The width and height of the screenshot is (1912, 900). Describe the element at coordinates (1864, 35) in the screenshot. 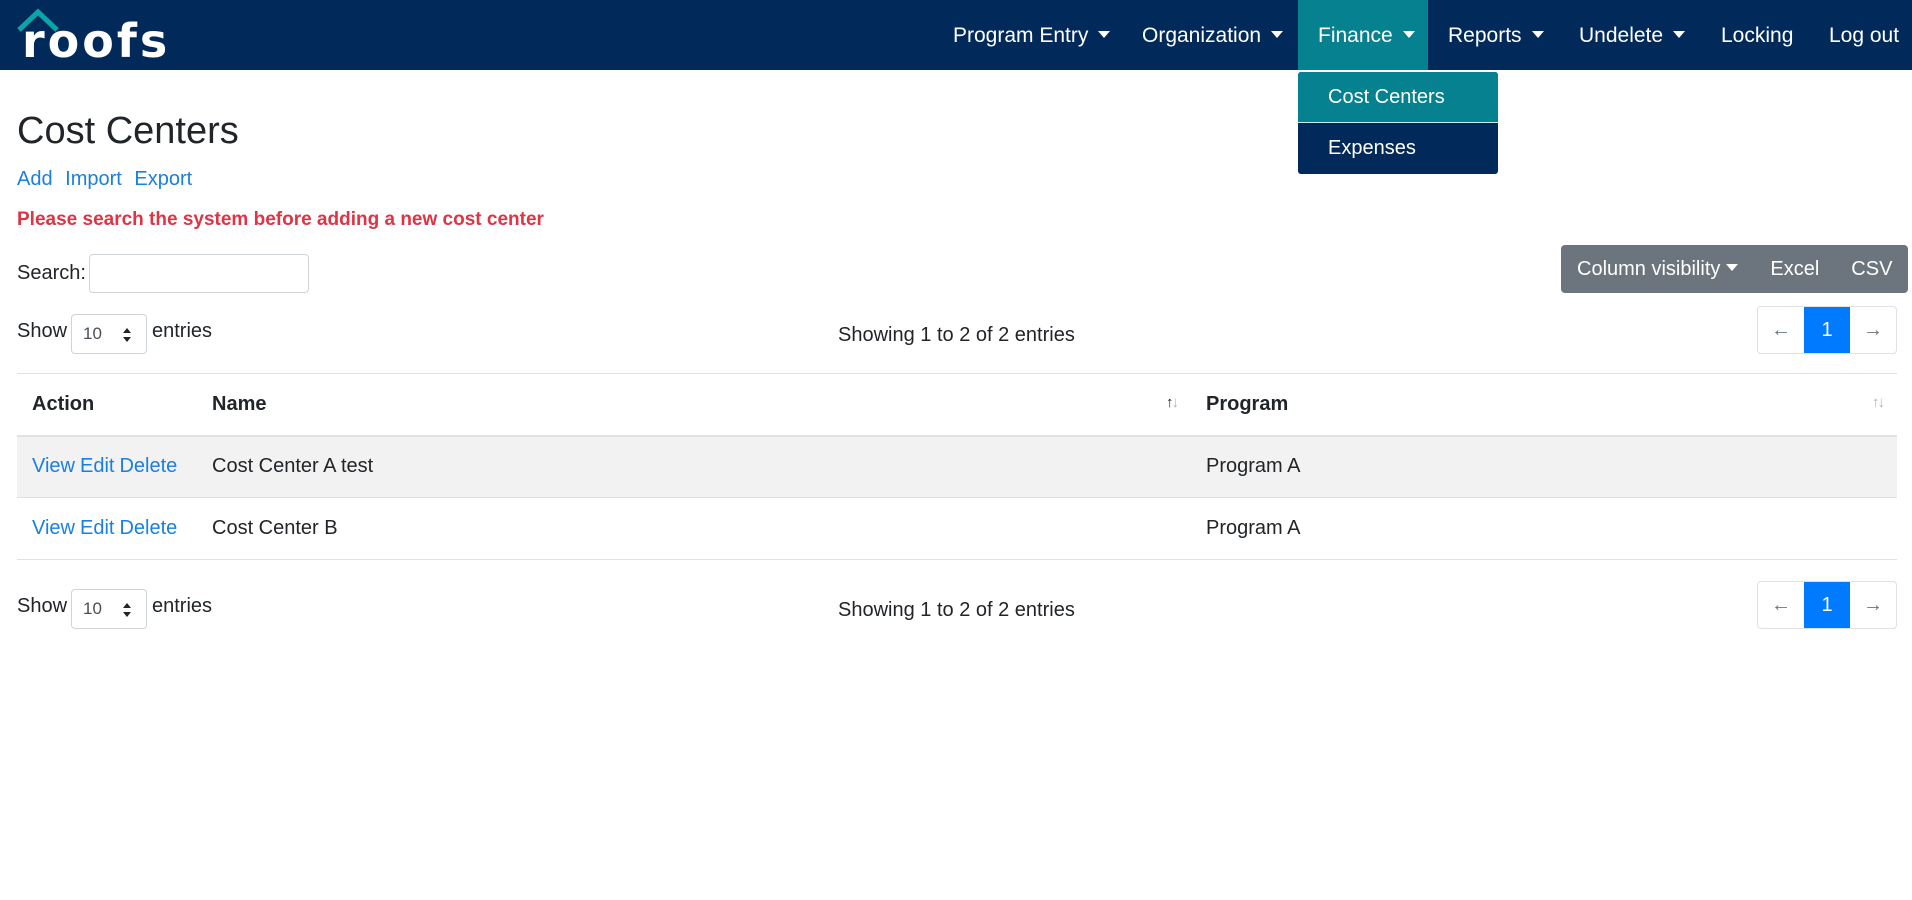

I see `nav-logout: Log out` at that location.